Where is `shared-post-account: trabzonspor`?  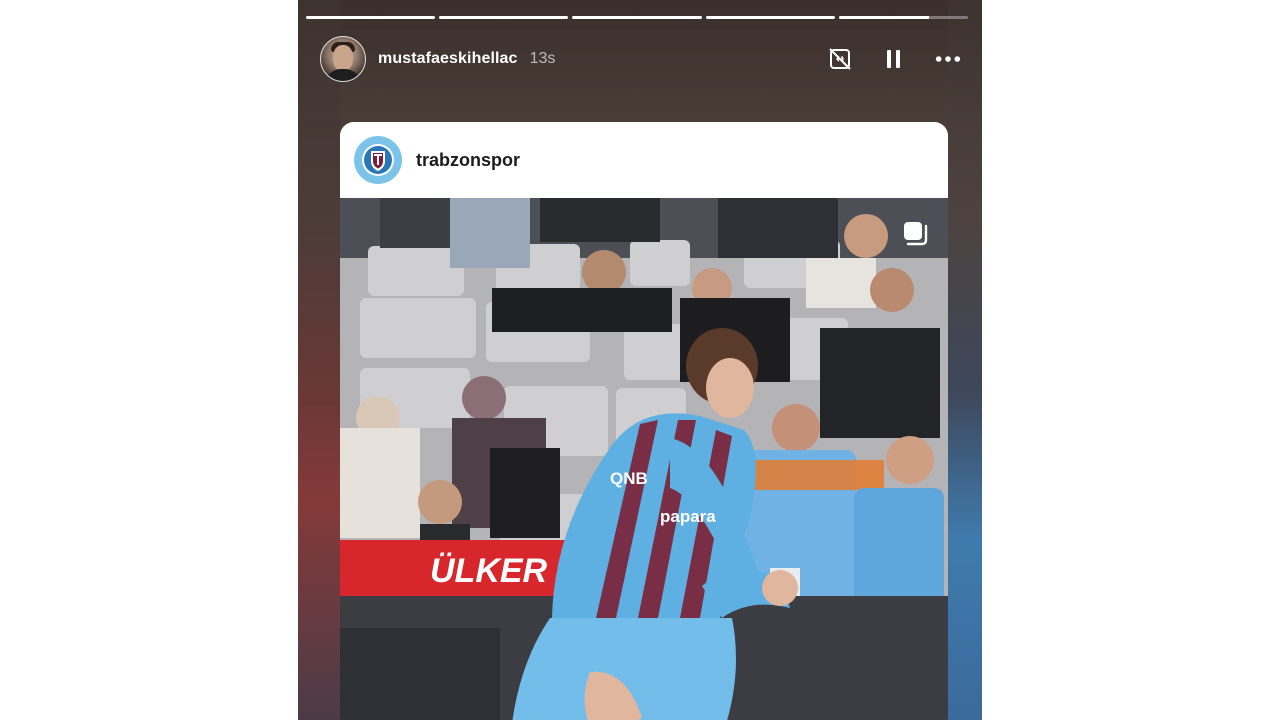
shared-post-account: trabzonspor is located at coordinates (468, 160).